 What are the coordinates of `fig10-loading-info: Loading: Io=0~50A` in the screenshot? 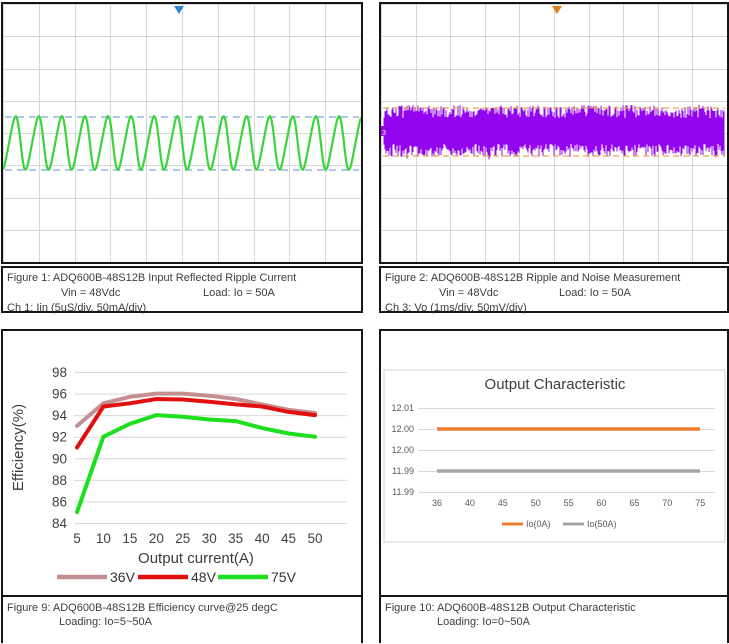 It's located at (483, 622).